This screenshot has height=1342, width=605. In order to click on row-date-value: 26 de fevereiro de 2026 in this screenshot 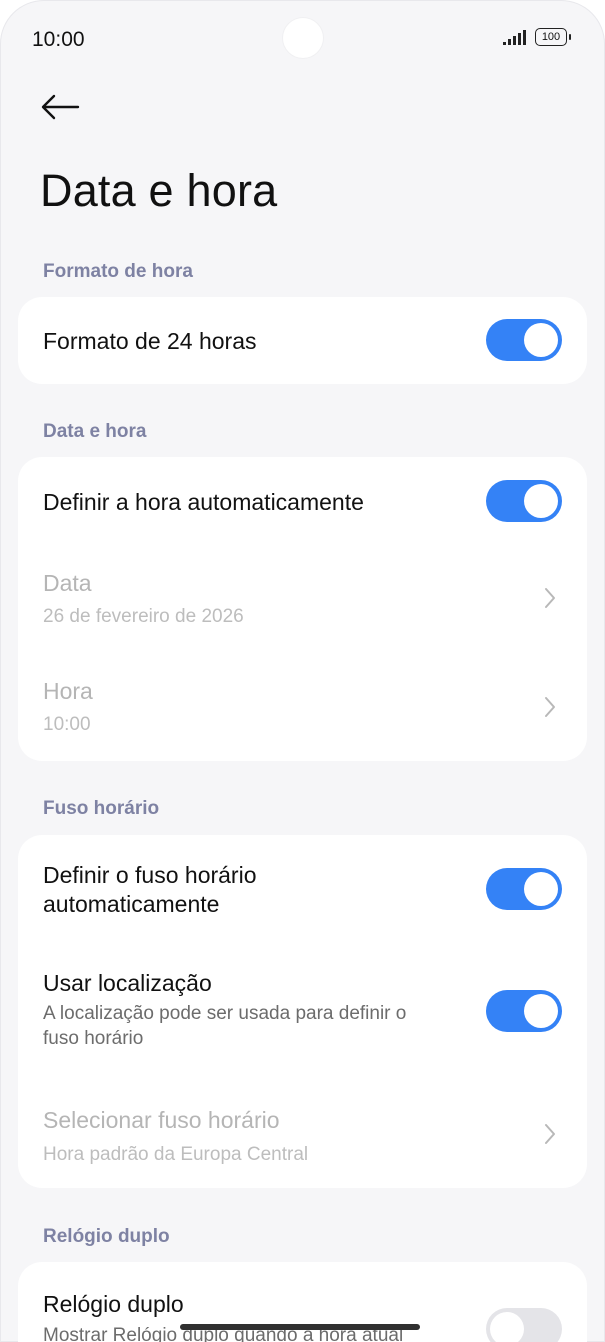, I will do `click(143, 616)`.